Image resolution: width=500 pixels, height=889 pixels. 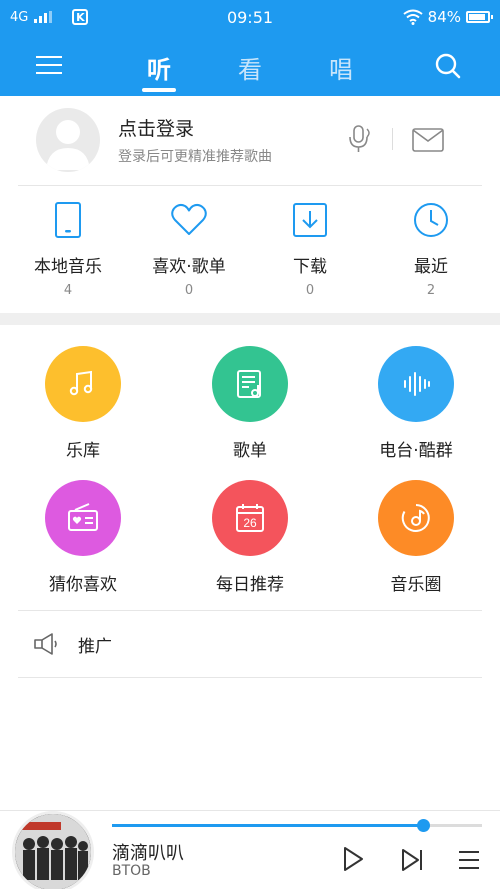 What do you see at coordinates (250, 451) in the screenshot?
I see `grid-item-label: 歌单` at bounding box center [250, 451].